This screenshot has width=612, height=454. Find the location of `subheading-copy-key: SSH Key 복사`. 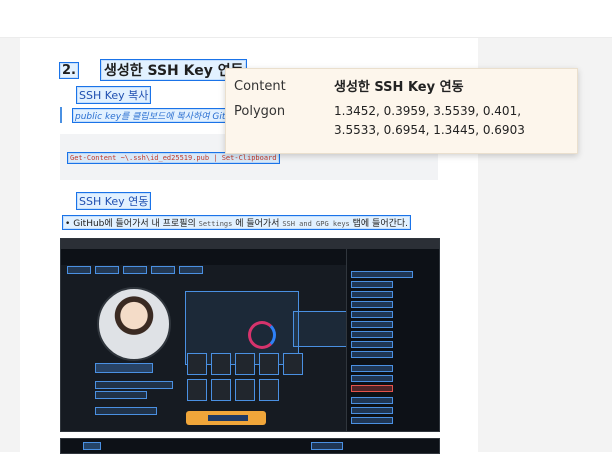

subheading-copy-key: SSH Key 복사 is located at coordinates (114, 95).